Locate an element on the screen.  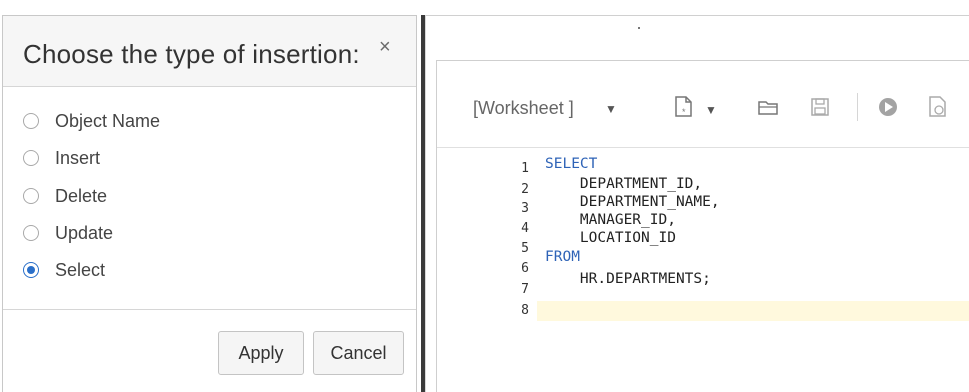
option-update: Update is located at coordinates (123, 235).